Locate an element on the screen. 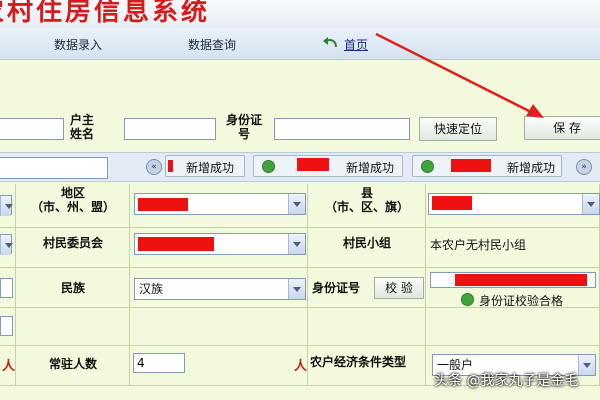 The image size is (600, 400). app-title: 农村住房信息系统 is located at coordinates (105, 13).